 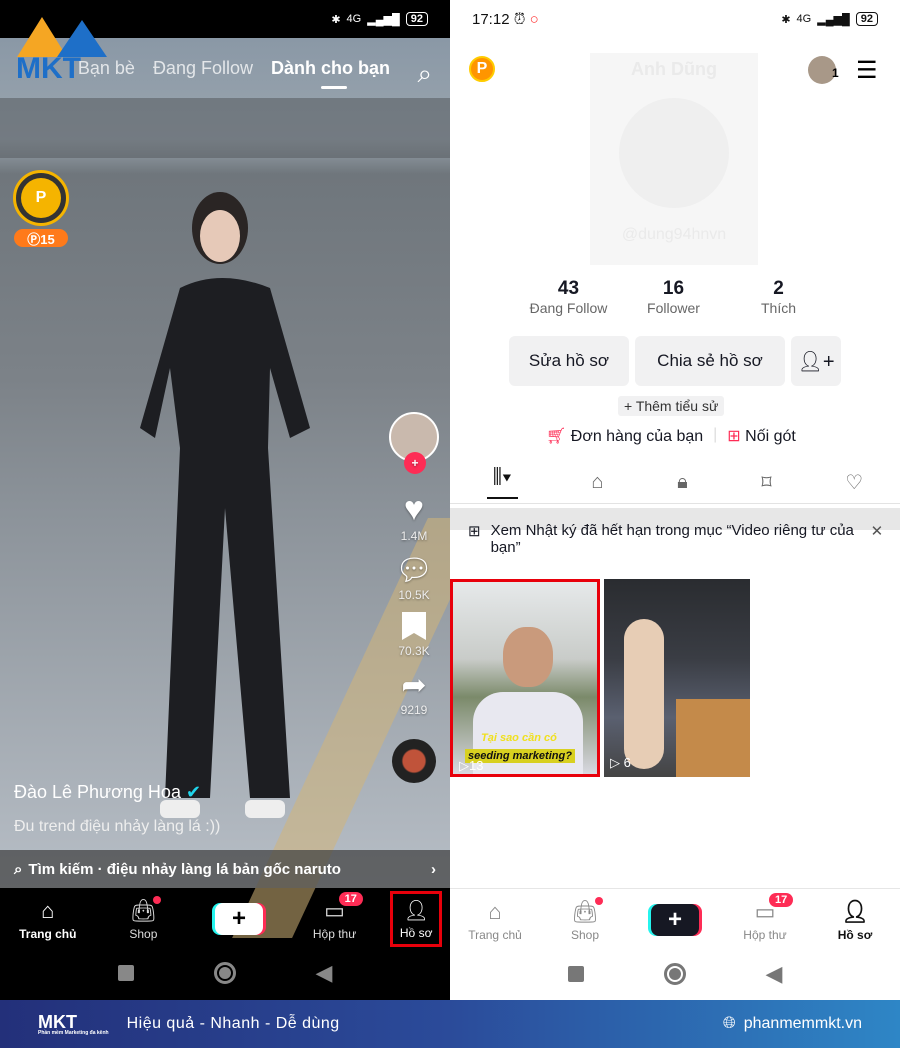 What do you see at coordinates (597, 482) in the screenshot?
I see `tab-shop-icon: ⌂` at bounding box center [597, 482].